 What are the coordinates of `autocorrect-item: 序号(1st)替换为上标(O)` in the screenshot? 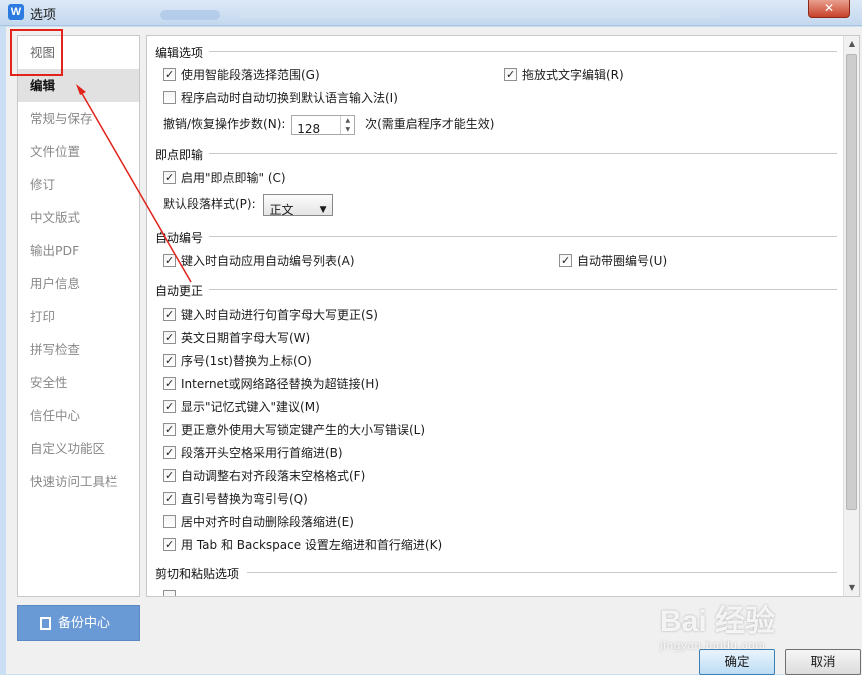 It's located at (237, 361).